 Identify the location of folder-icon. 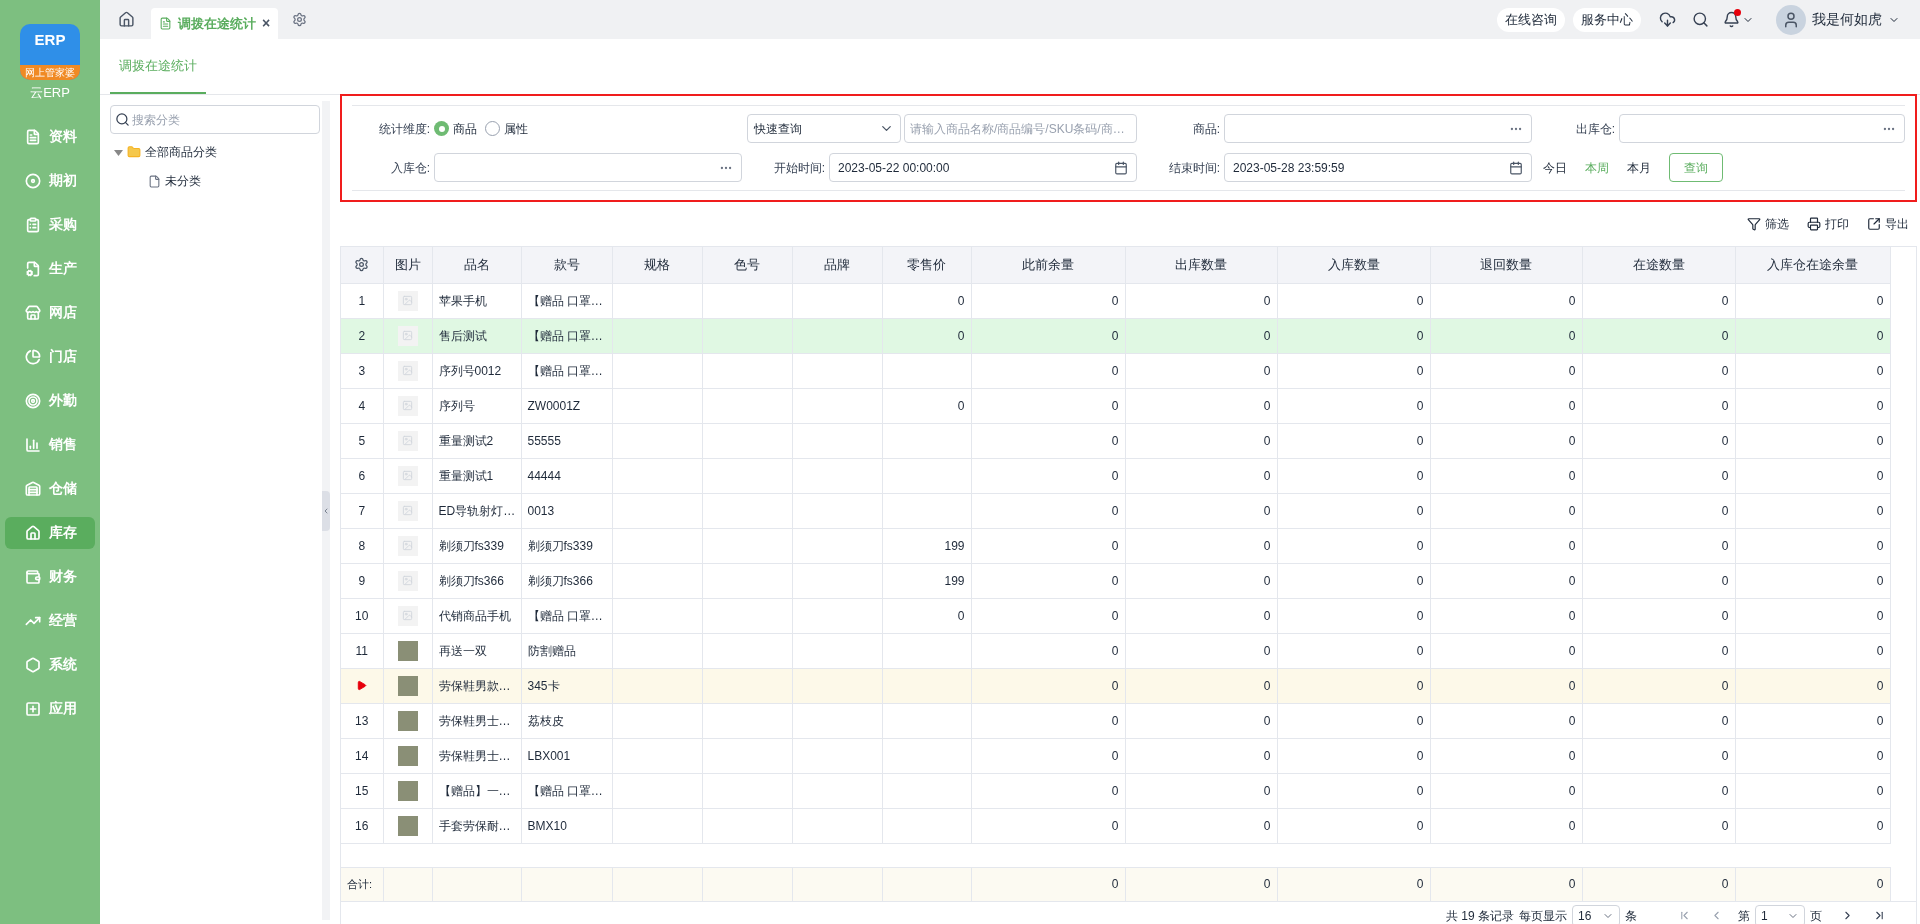
(134, 152).